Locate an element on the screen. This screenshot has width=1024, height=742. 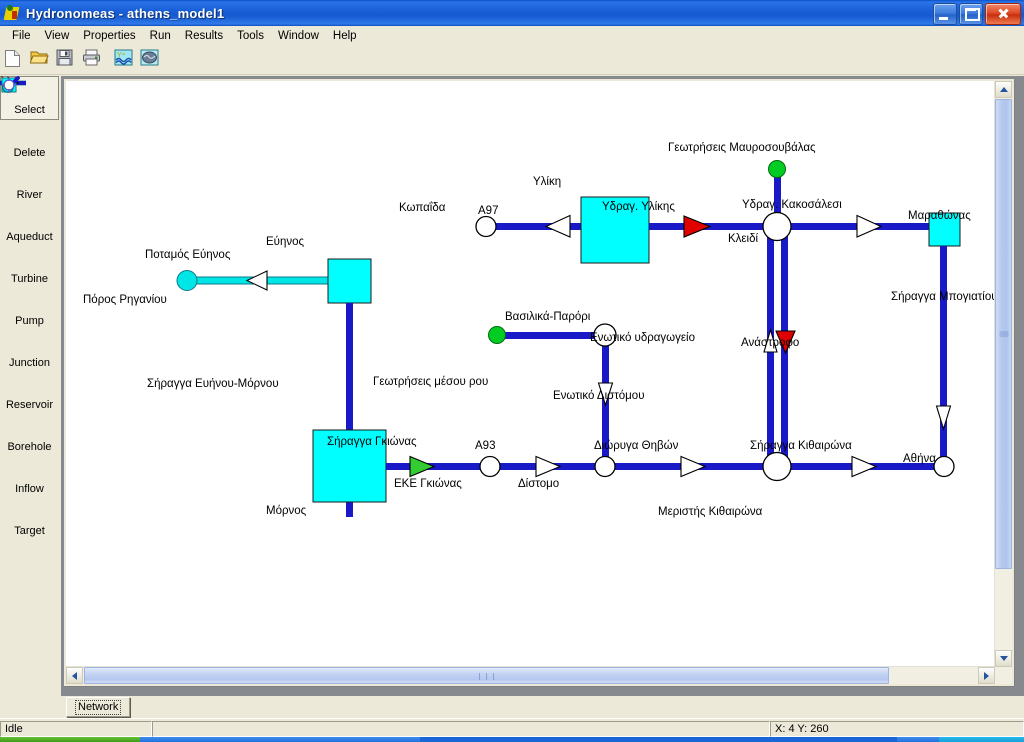
tab-network-label: Network is located at coordinates (98, 707).